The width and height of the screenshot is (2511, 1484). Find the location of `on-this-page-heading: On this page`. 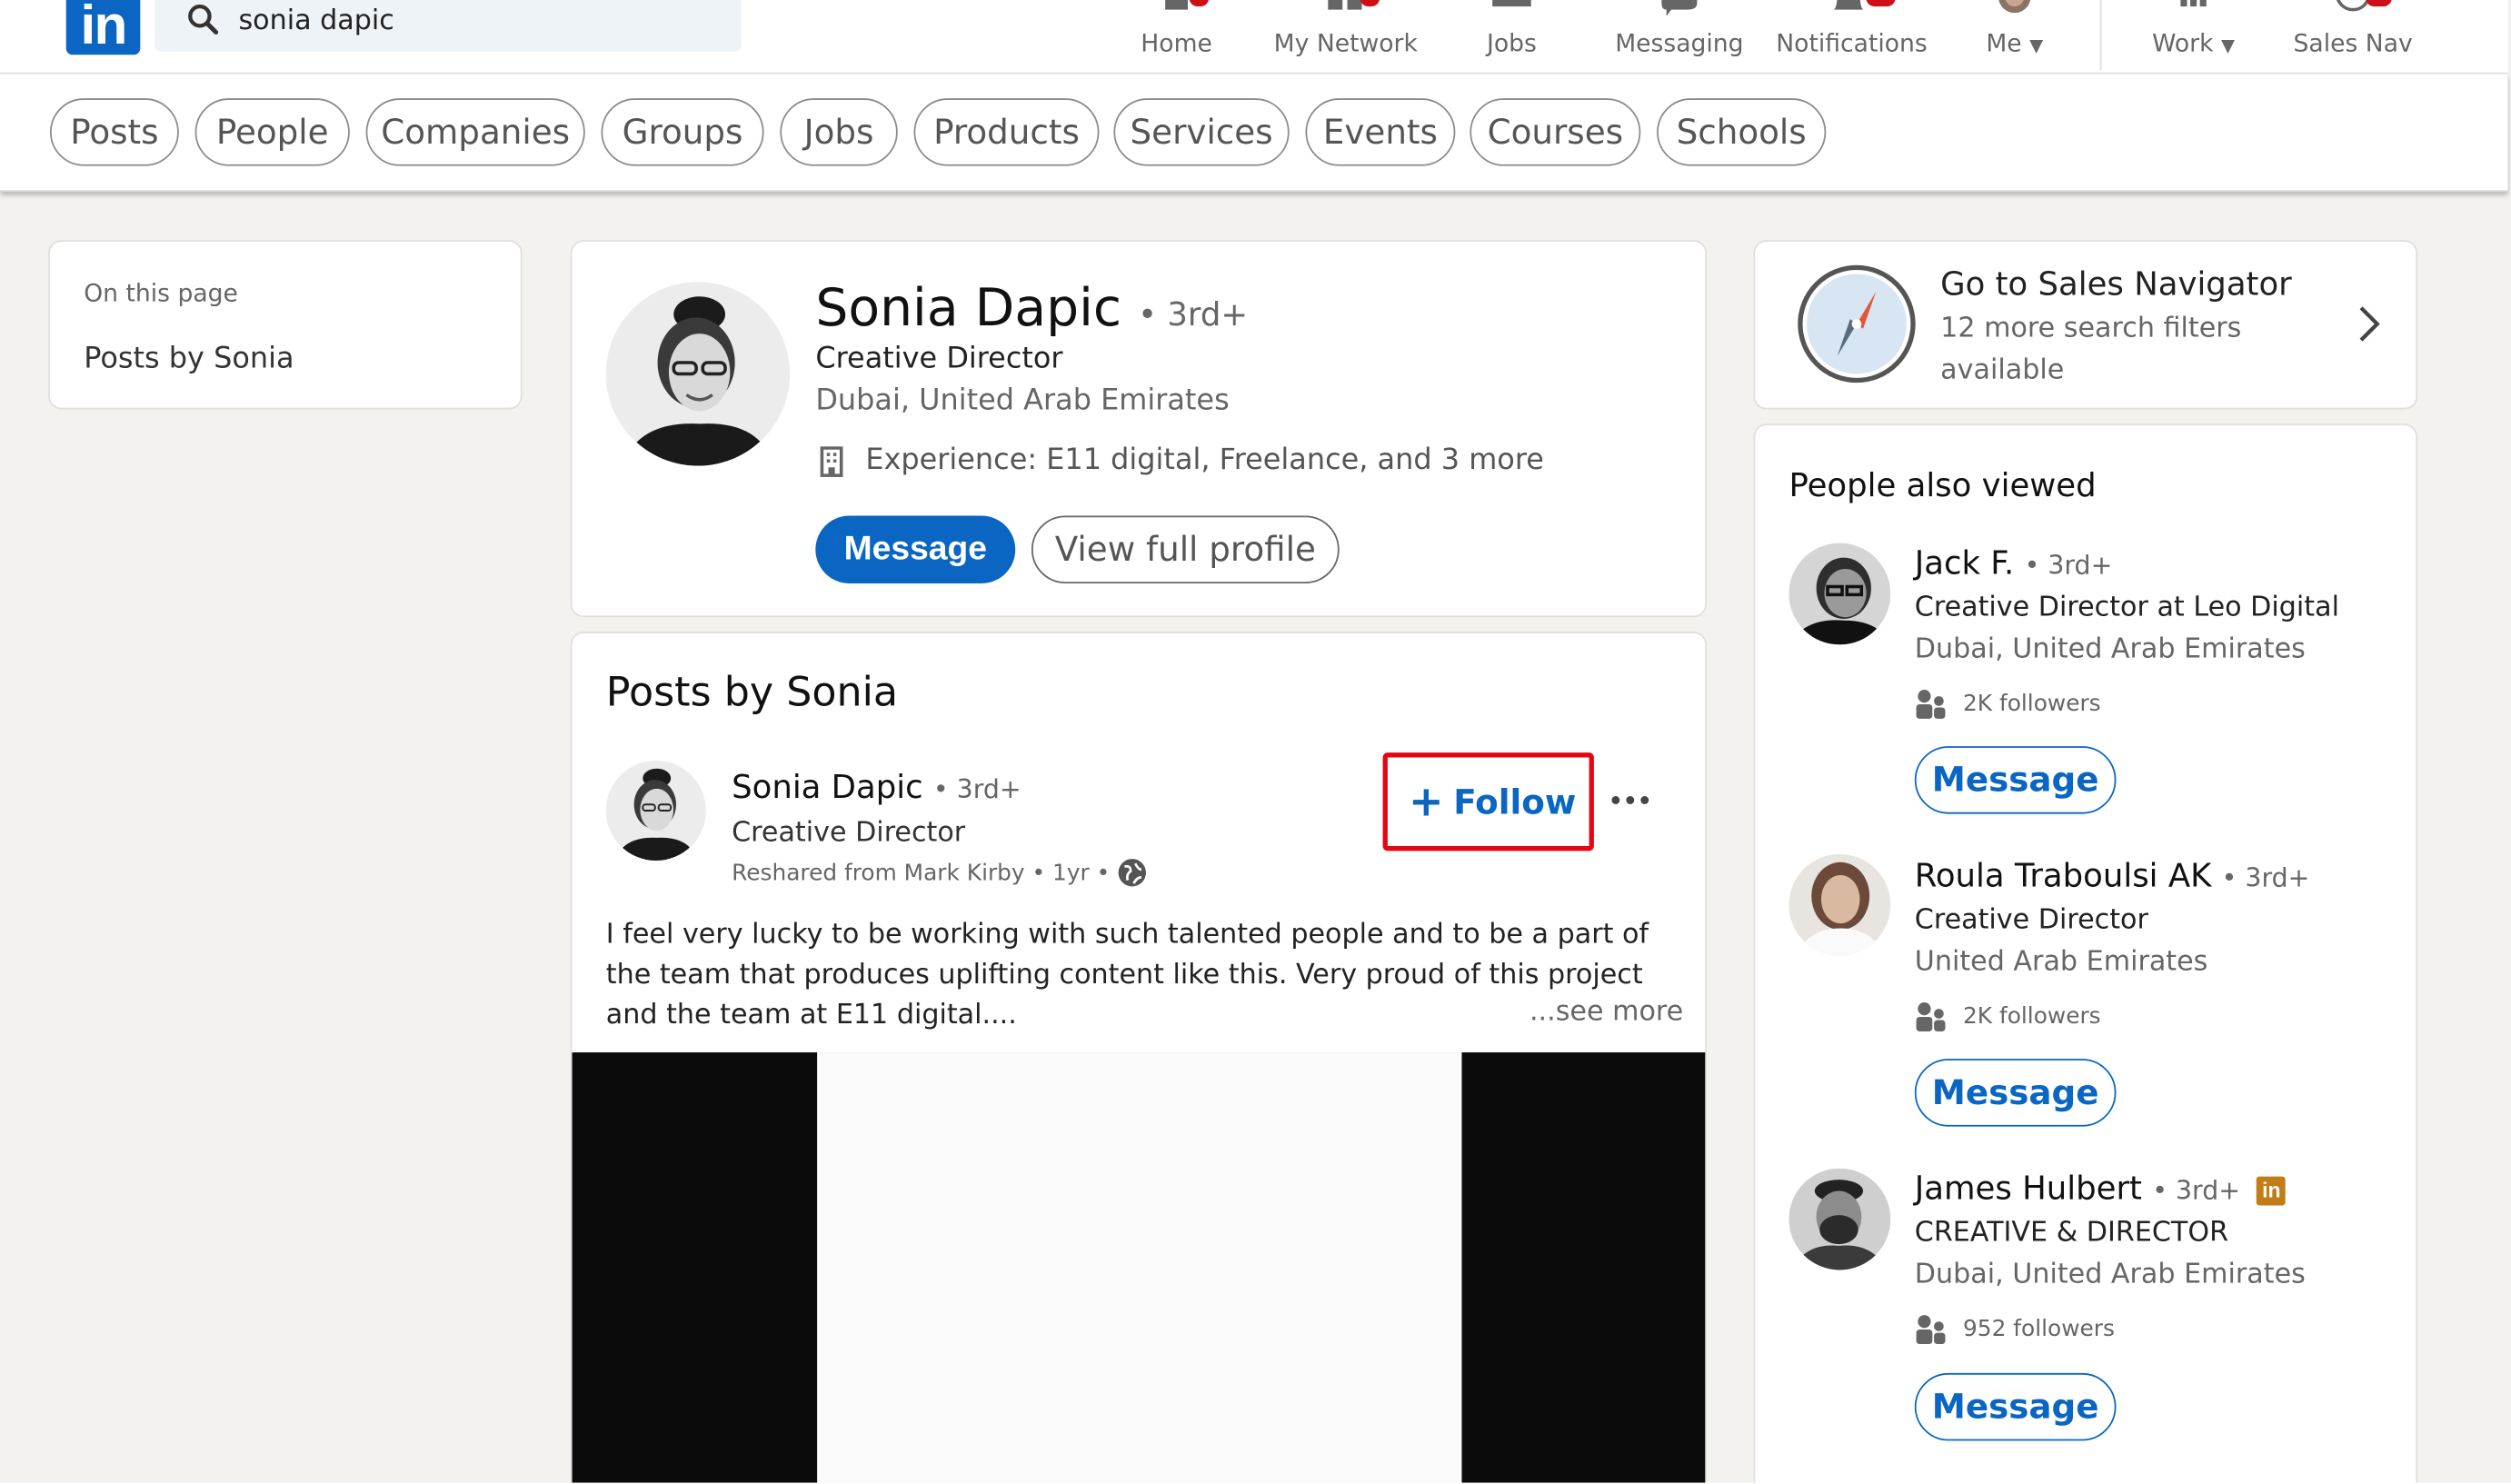

on-this-page-heading: On this page is located at coordinates (161, 293).